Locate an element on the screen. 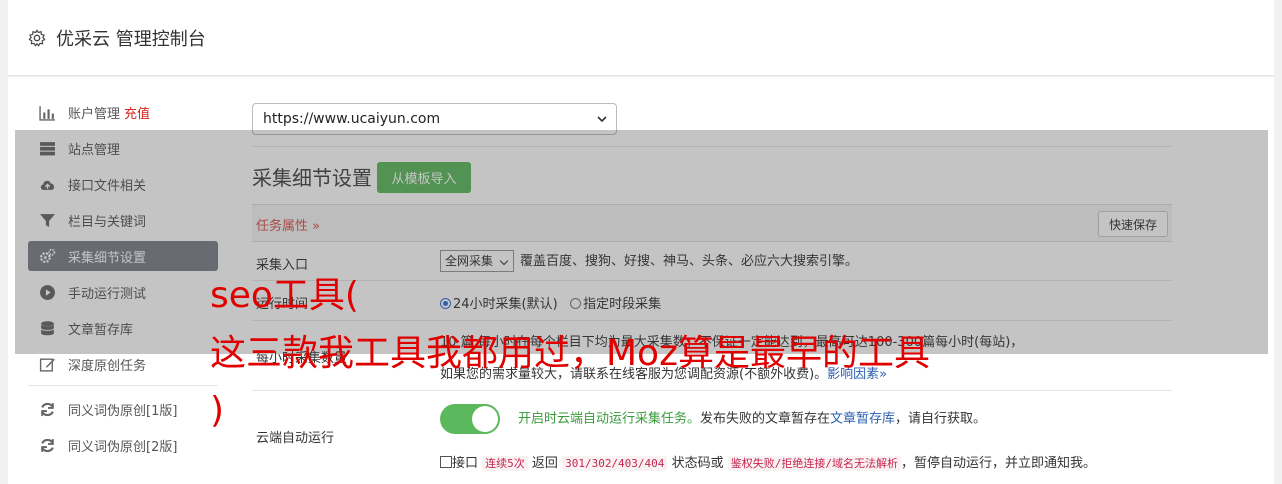  sidebar-item-collect-settings: 采集细节设置 is located at coordinates (123, 256).